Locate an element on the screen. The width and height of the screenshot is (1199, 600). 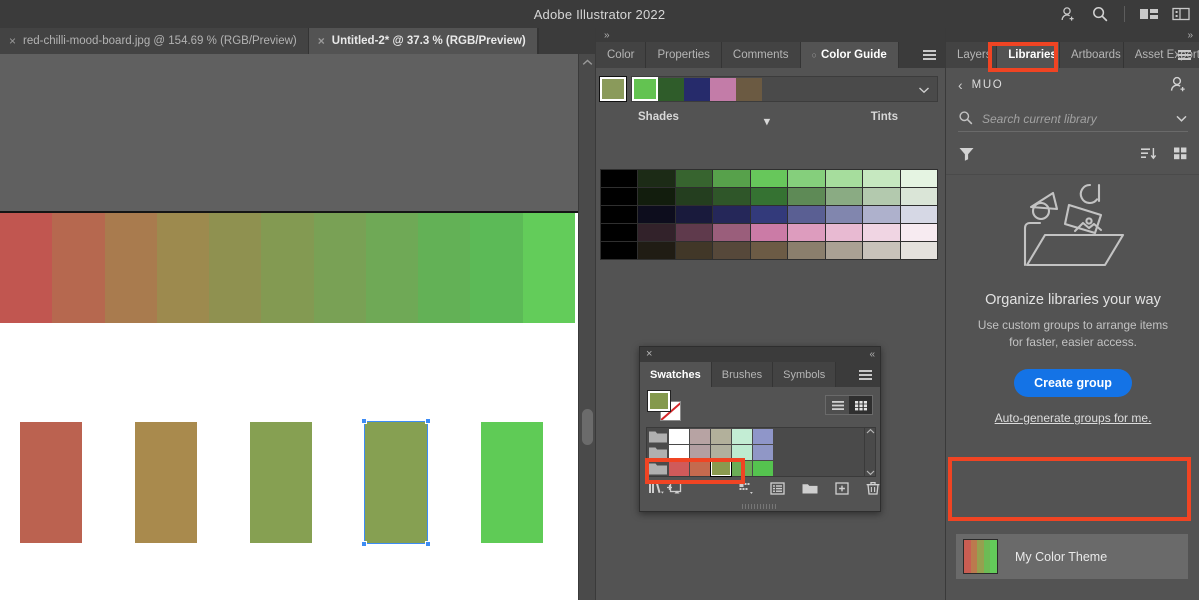
variation-caret-icon: ▾ is located at coordinates (767, 121).